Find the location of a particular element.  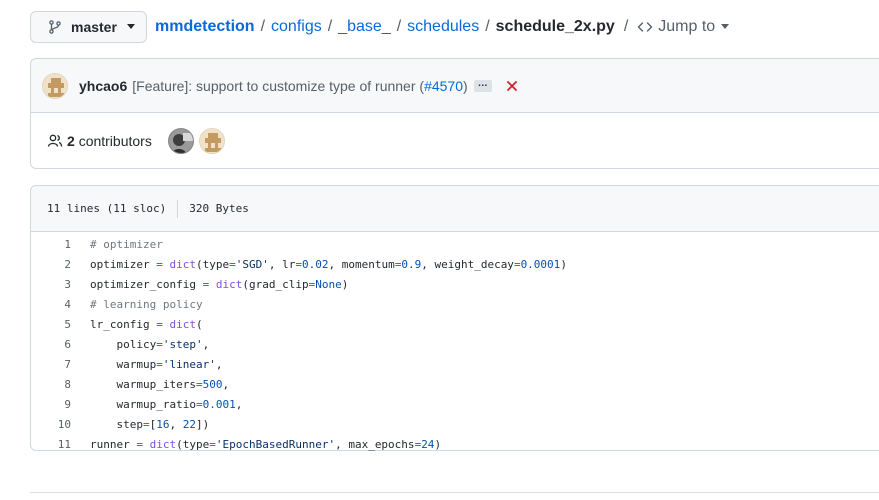

contributors-row: 2 contributors is located at coordinates (455, 141).